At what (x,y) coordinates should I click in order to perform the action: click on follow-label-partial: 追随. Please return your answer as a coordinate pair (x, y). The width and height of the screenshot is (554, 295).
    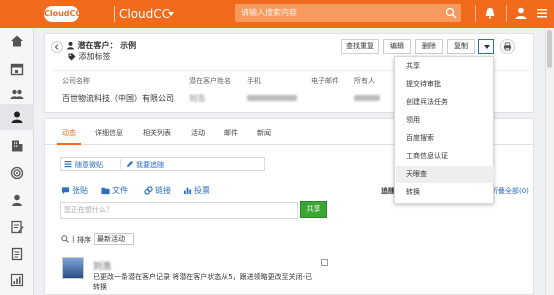
    Looking at the image, I should click on (388, 191).